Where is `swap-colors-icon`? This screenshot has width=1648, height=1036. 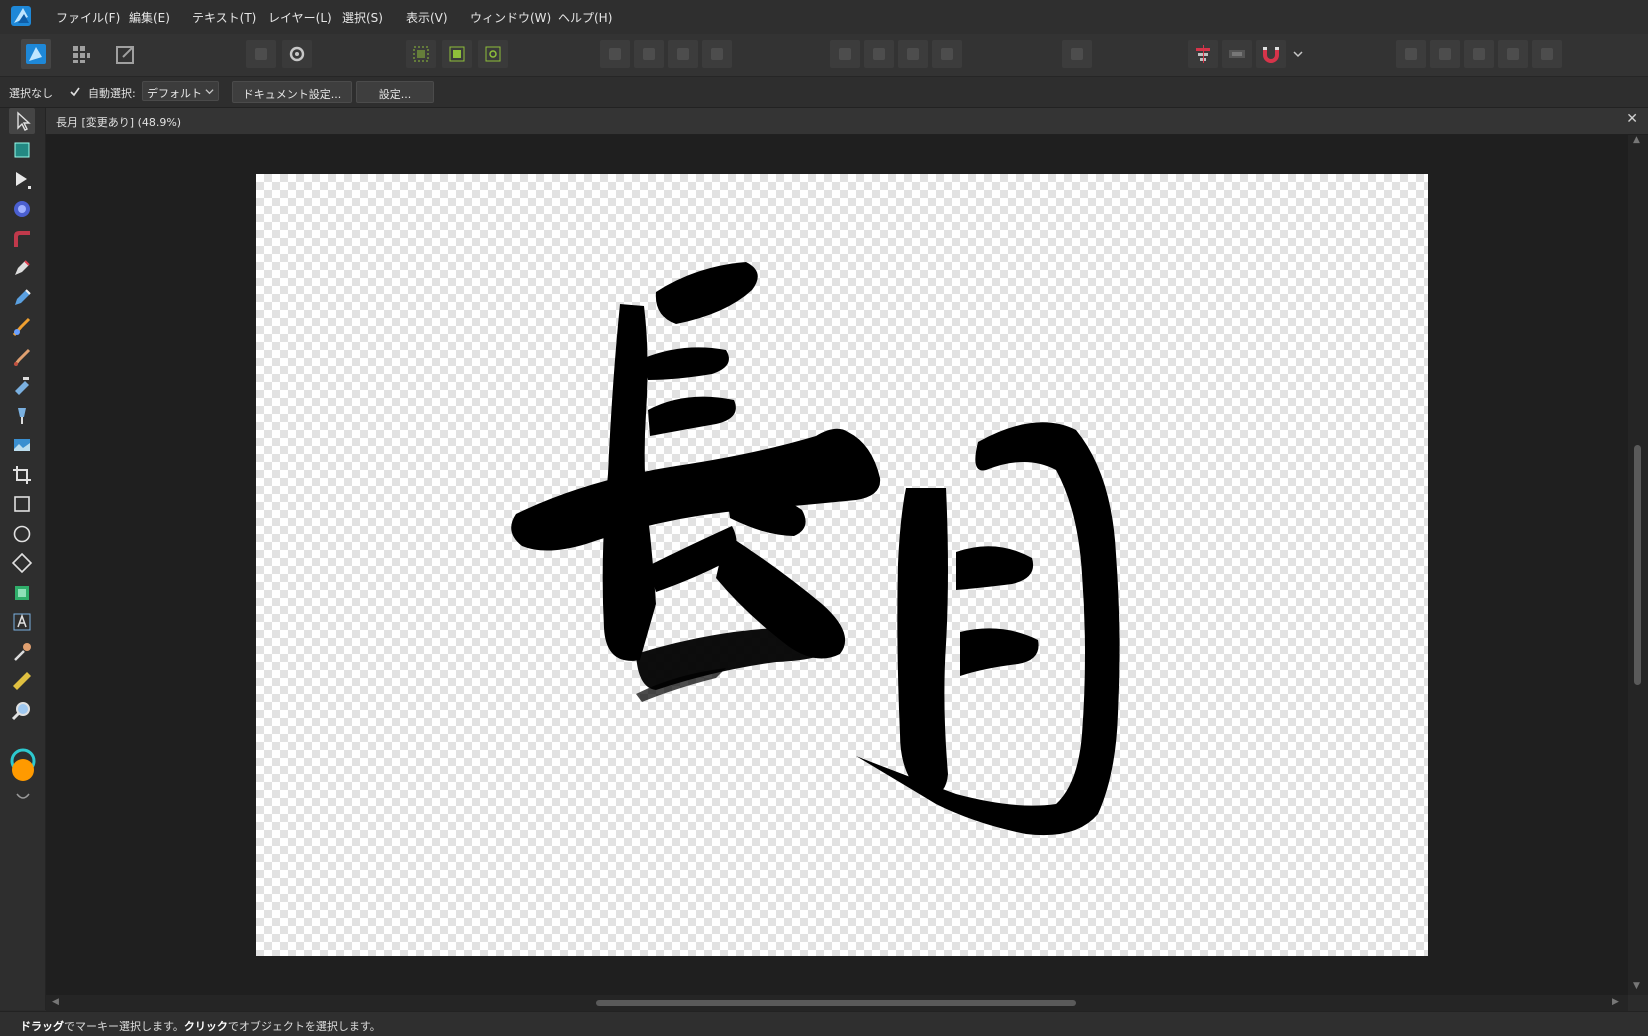
swap-colors-icon is located at coordinates (23, 797).